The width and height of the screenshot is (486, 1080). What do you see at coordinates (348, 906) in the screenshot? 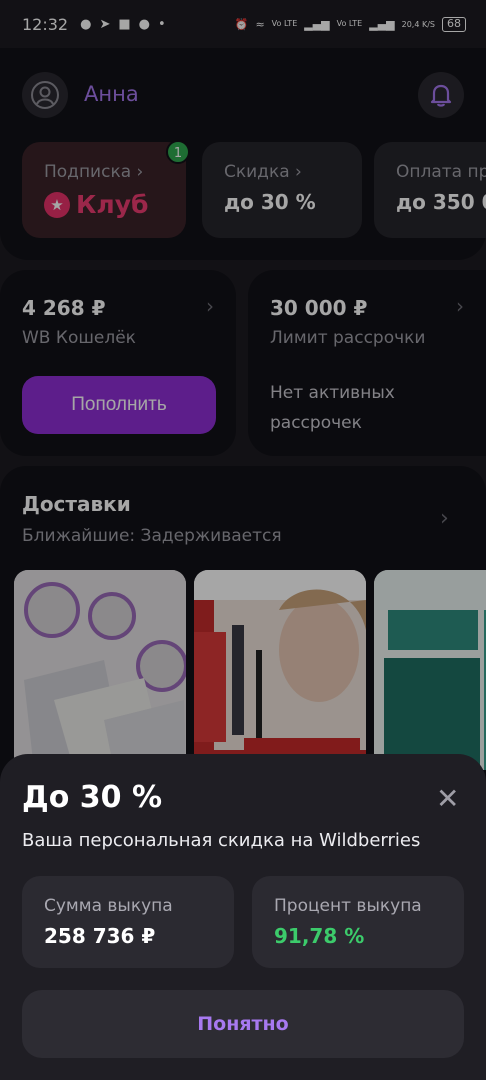
I see `purchase-percent-label: Процент выкупа` at bounding box center [348, 906].